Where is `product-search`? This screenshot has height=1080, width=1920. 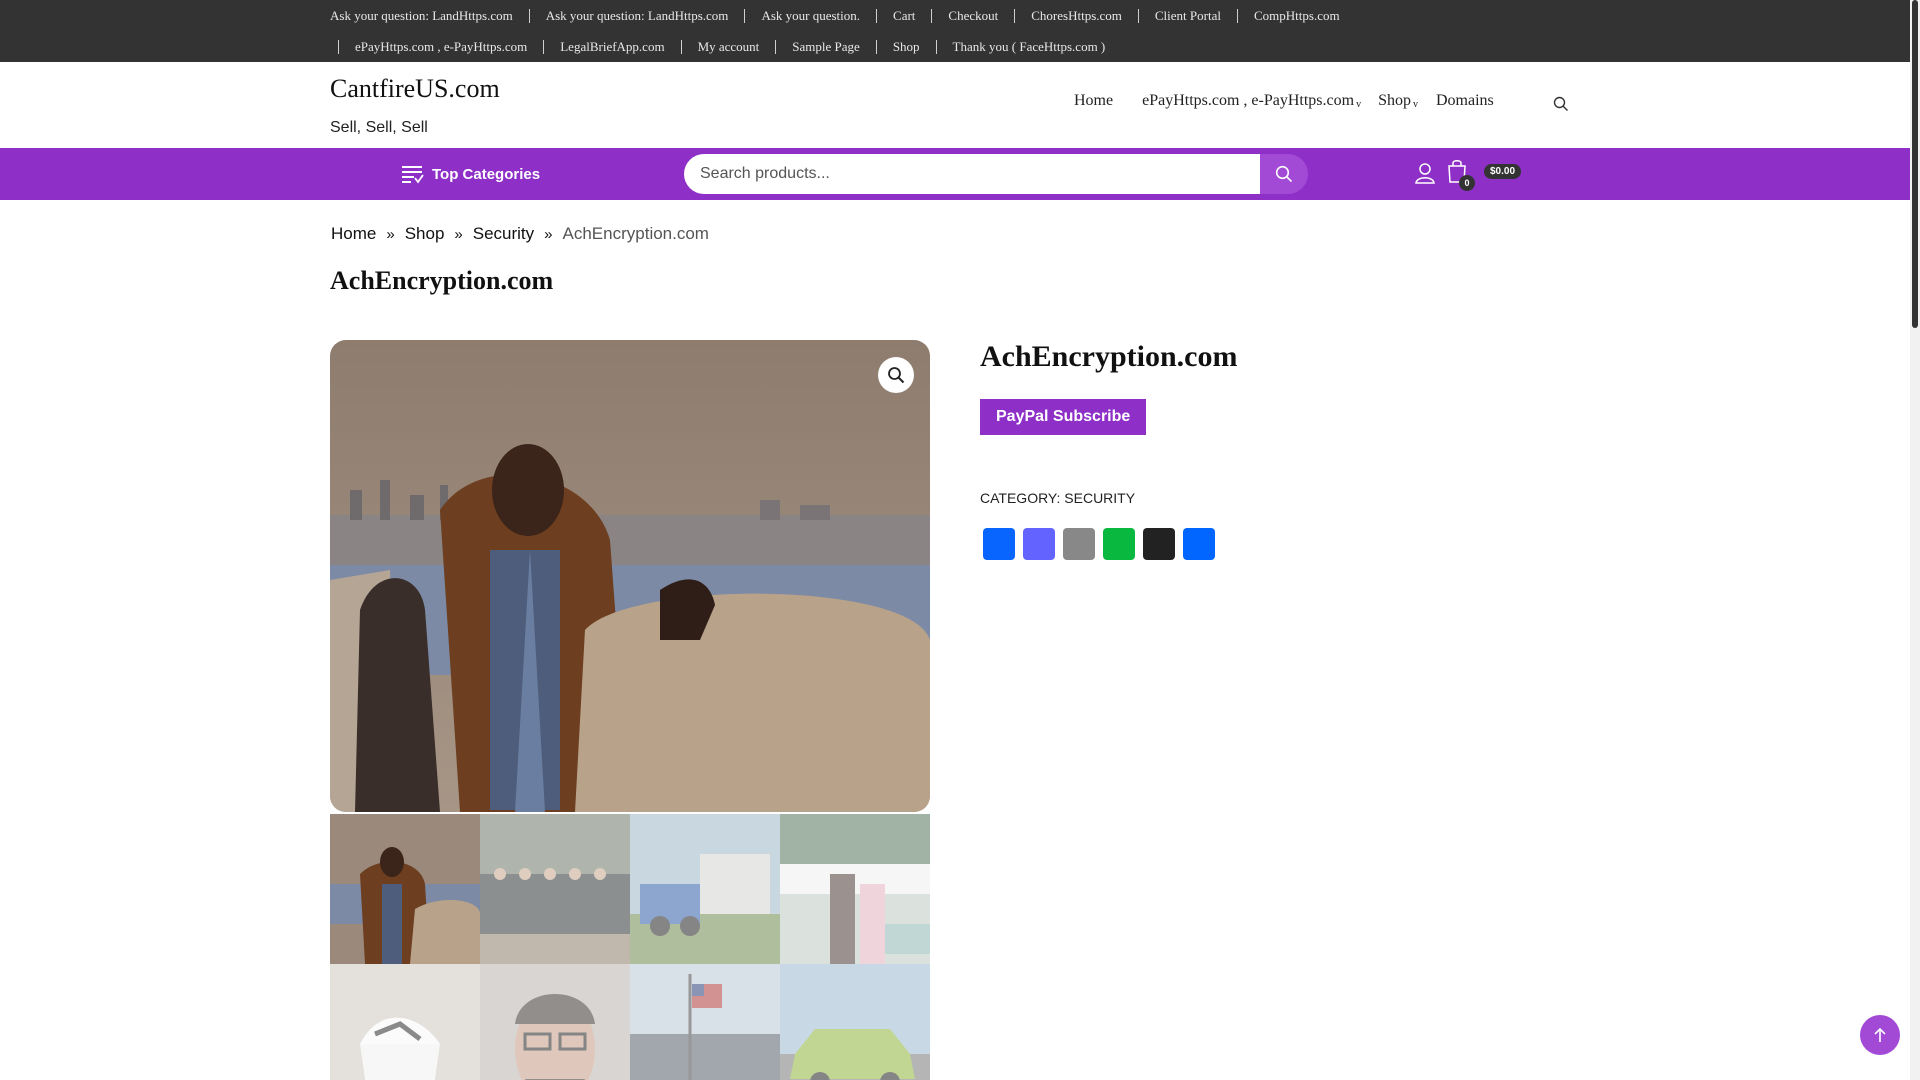 product-search is located at coordinates (972, 174).